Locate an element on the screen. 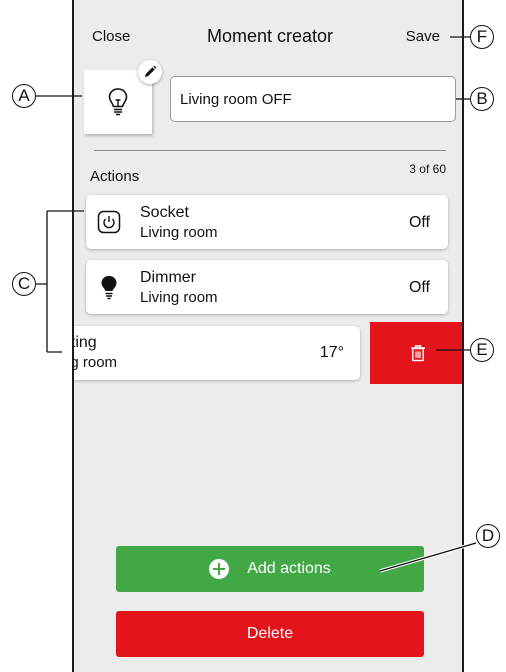 The image size is (506, 672). callout-c: C is located at coordinates (24, 284).